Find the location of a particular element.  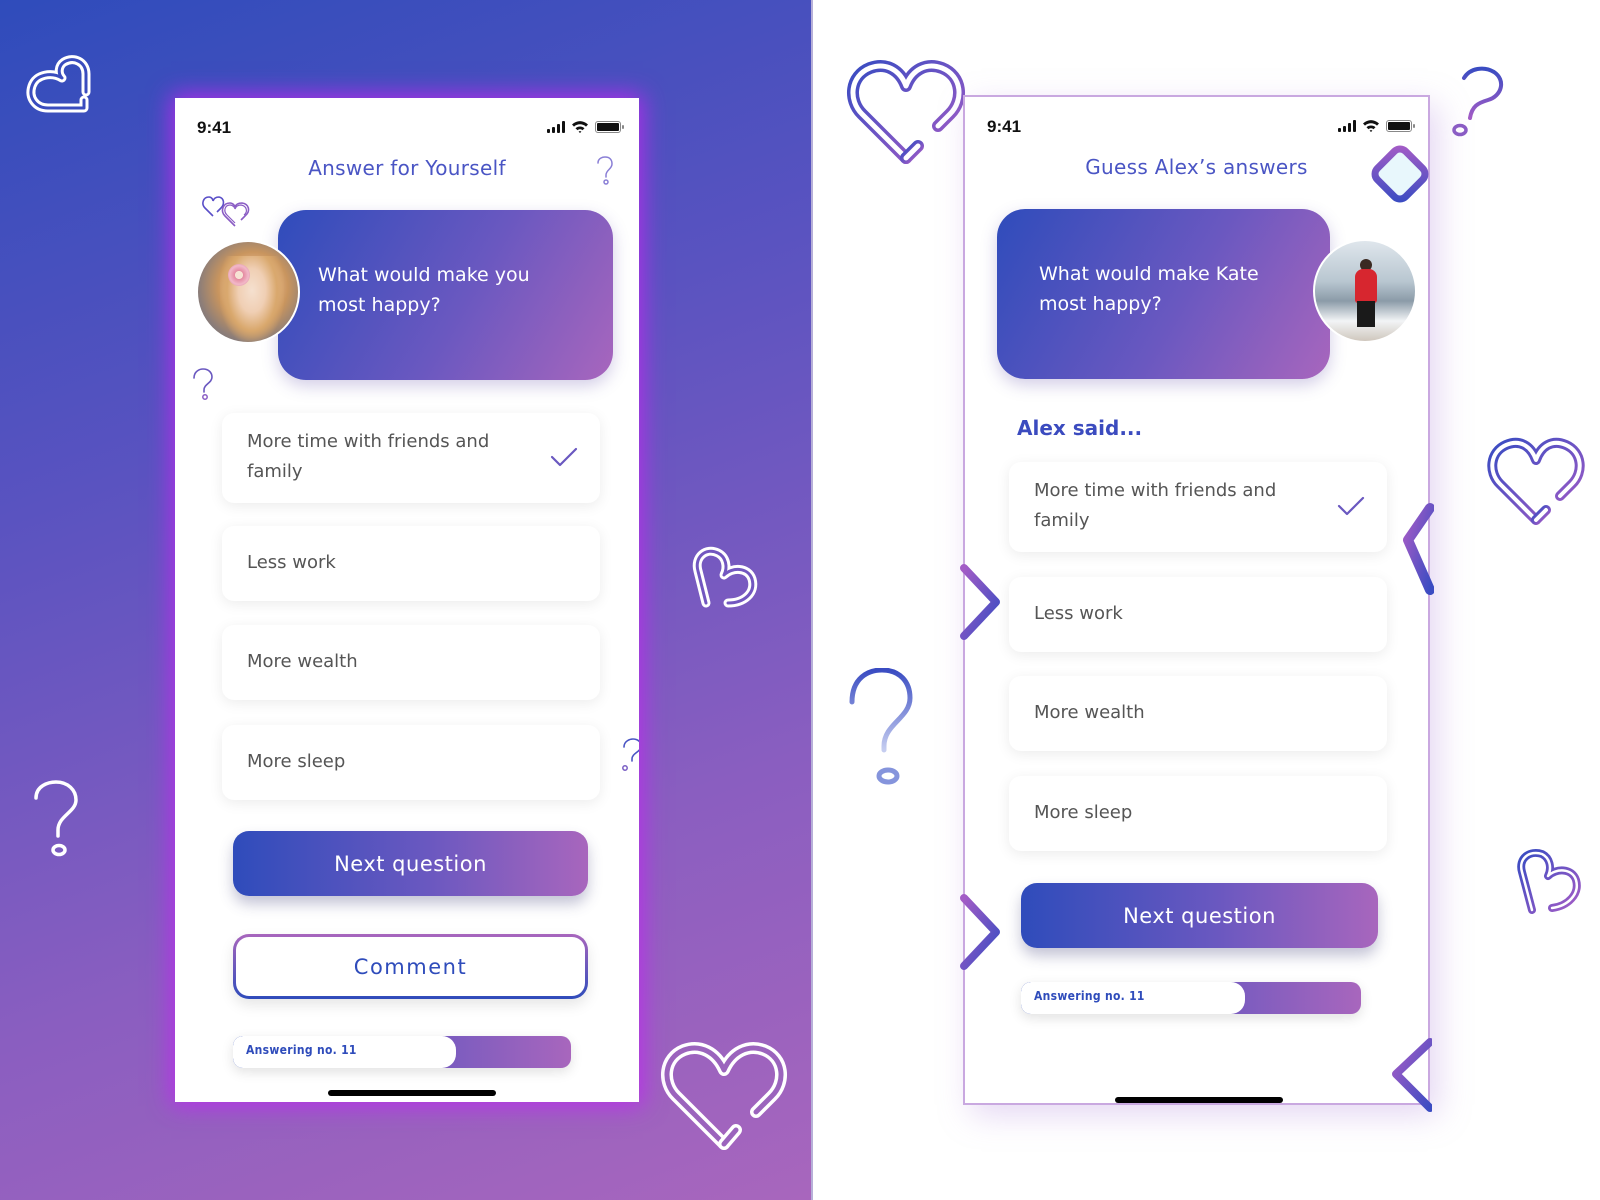

question-card: What would make Kate most happy? is located at coordinates (1163, 294).